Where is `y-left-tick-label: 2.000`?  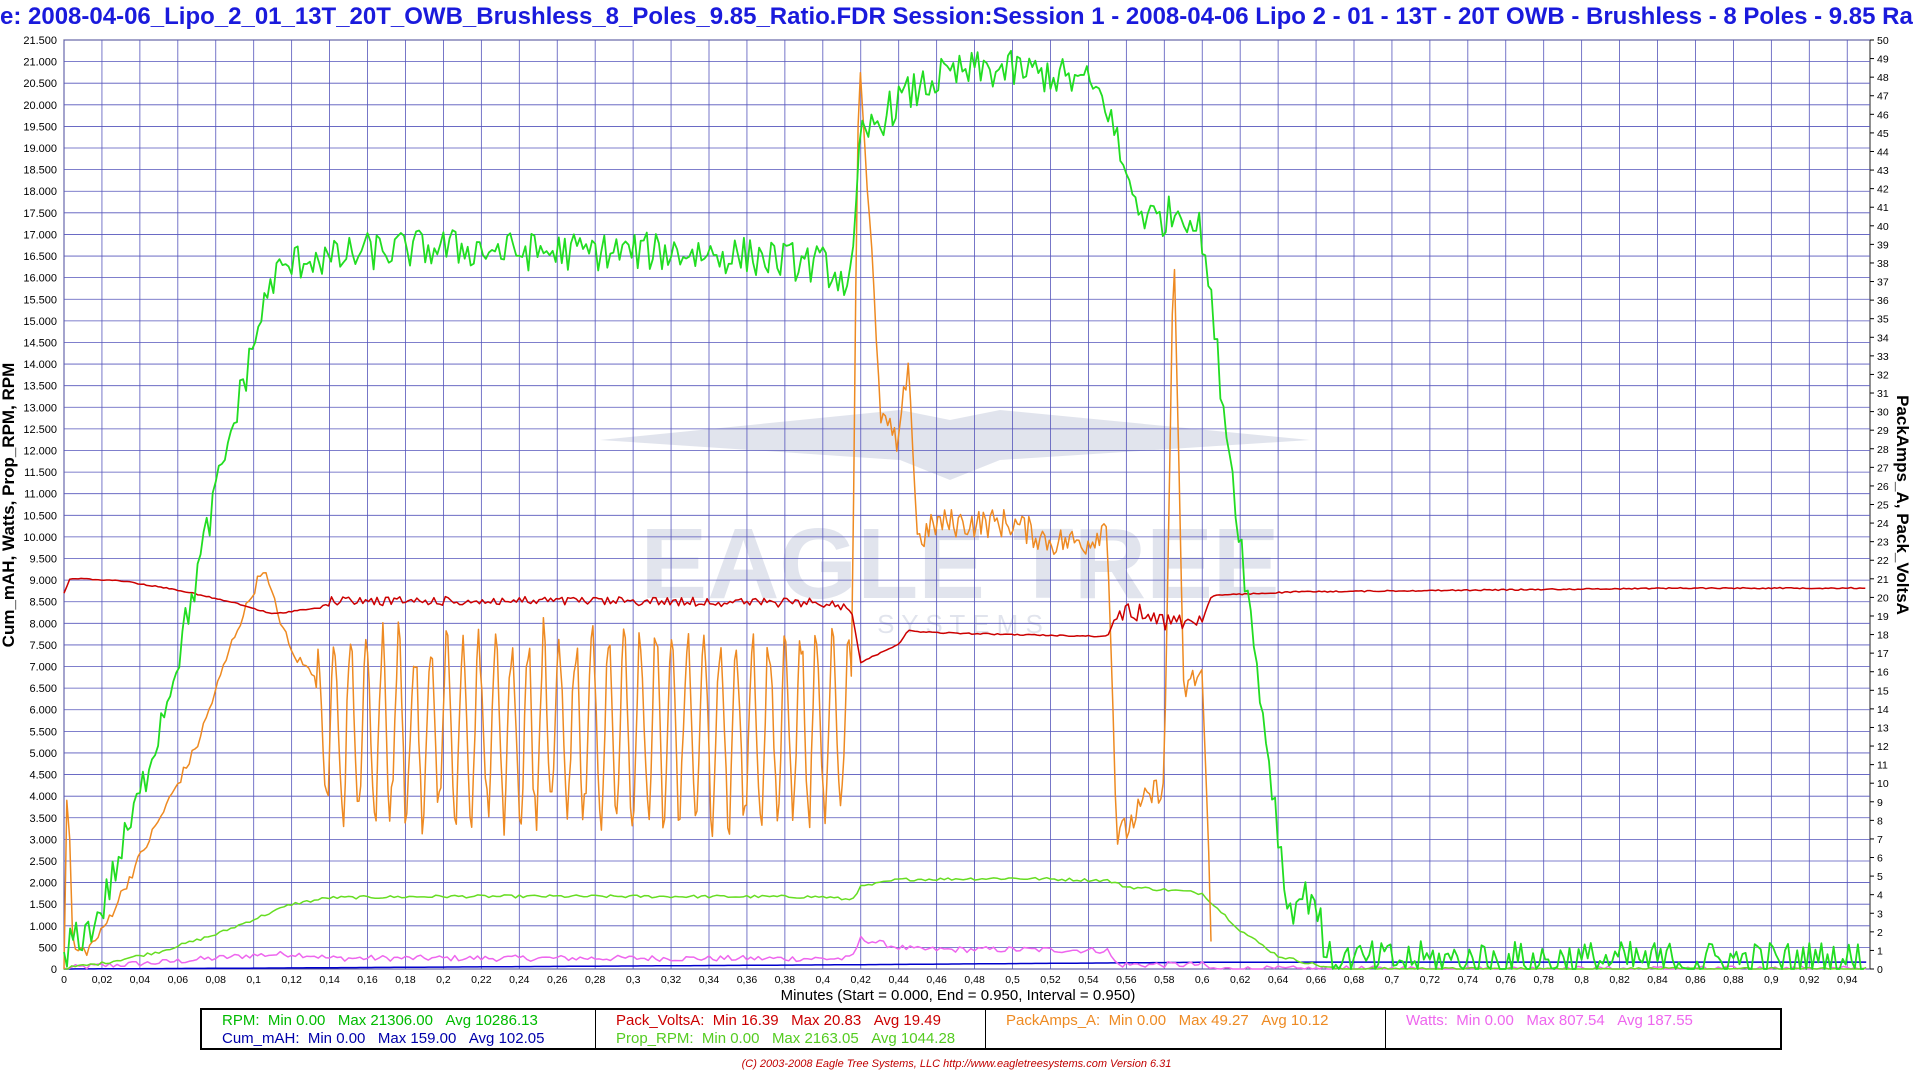 y-left-tick-label: 2.000 is located at coordinates (43, 884).